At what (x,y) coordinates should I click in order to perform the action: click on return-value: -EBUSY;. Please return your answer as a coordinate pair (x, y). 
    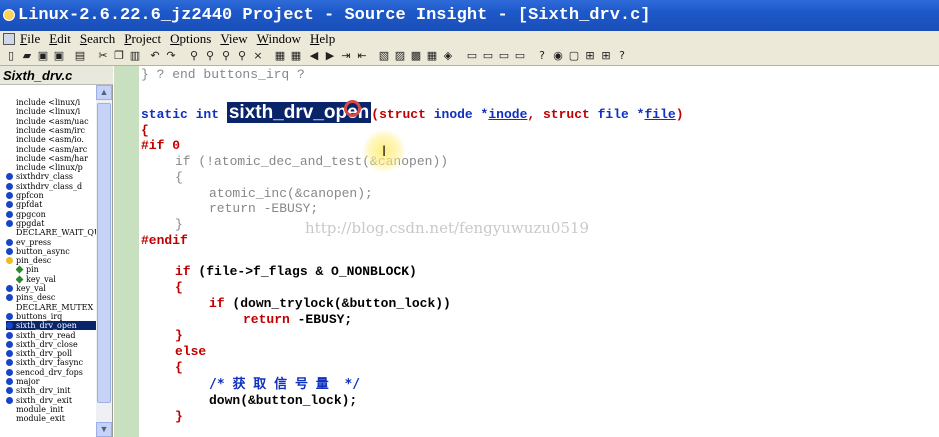
    Looking at the image, I should click on (325, 319).